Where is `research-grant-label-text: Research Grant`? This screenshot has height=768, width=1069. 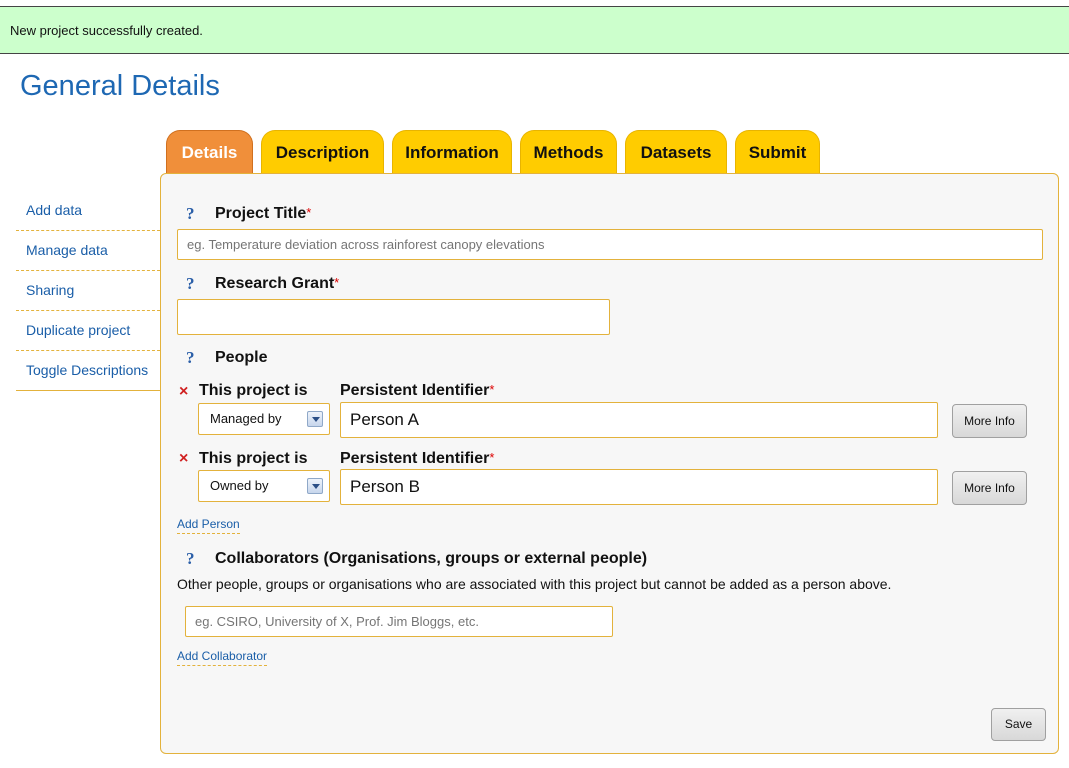
research-grant-label-text: Research Grant is located at coordinates (275, 283).